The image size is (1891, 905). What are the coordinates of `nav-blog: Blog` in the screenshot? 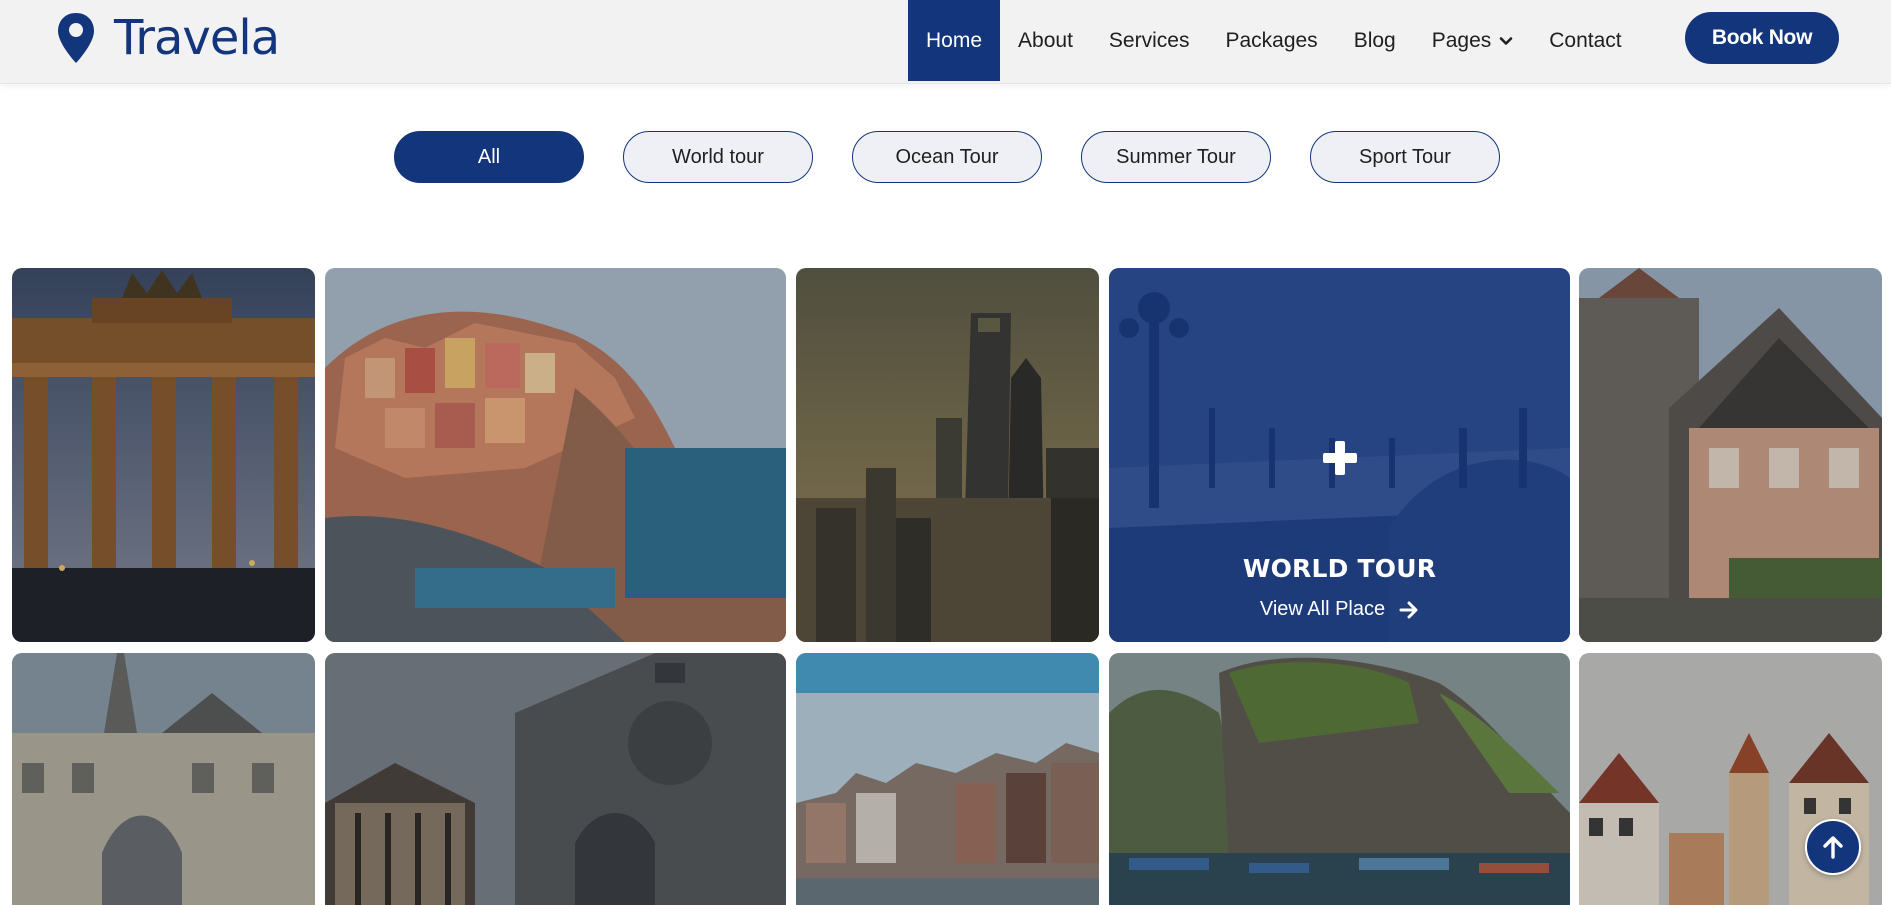 It's located at (1375, 40).